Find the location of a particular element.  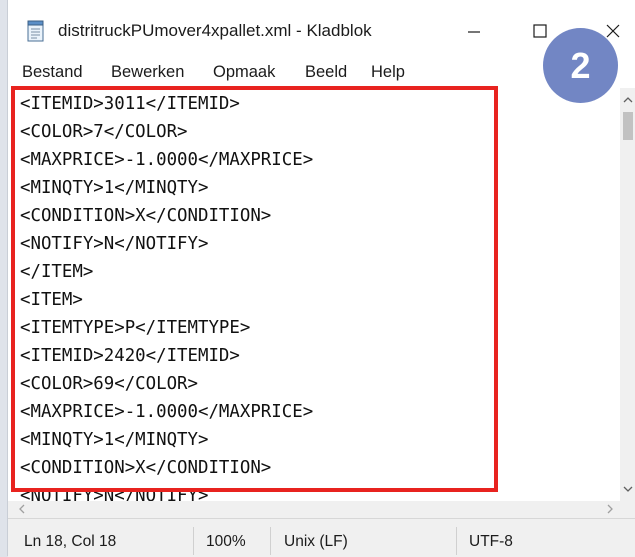

encoding: UTF-8 is located at coordinates (491, 541).